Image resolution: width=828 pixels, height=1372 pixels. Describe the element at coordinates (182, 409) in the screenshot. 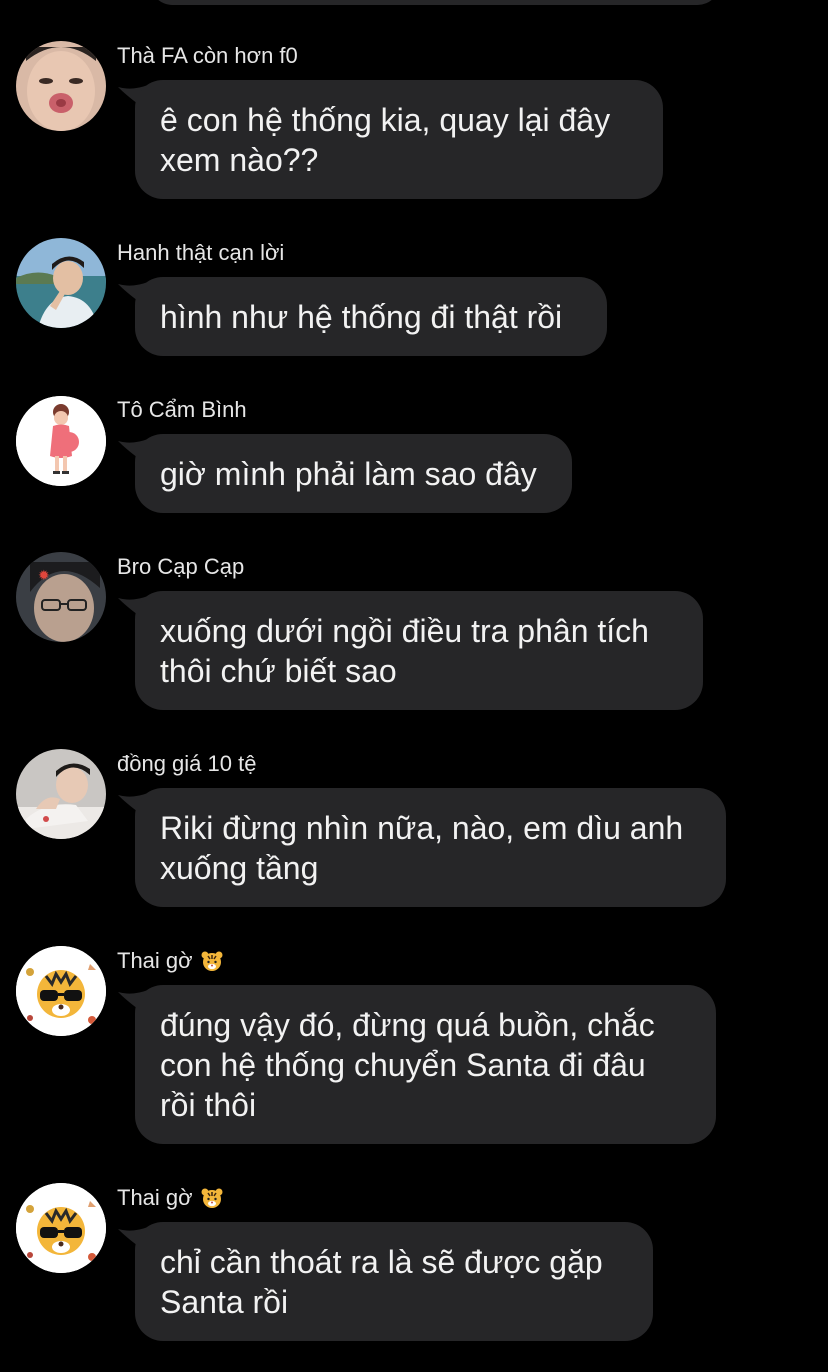

I see `sender-name: Tô Cẩm Bình` at that location.